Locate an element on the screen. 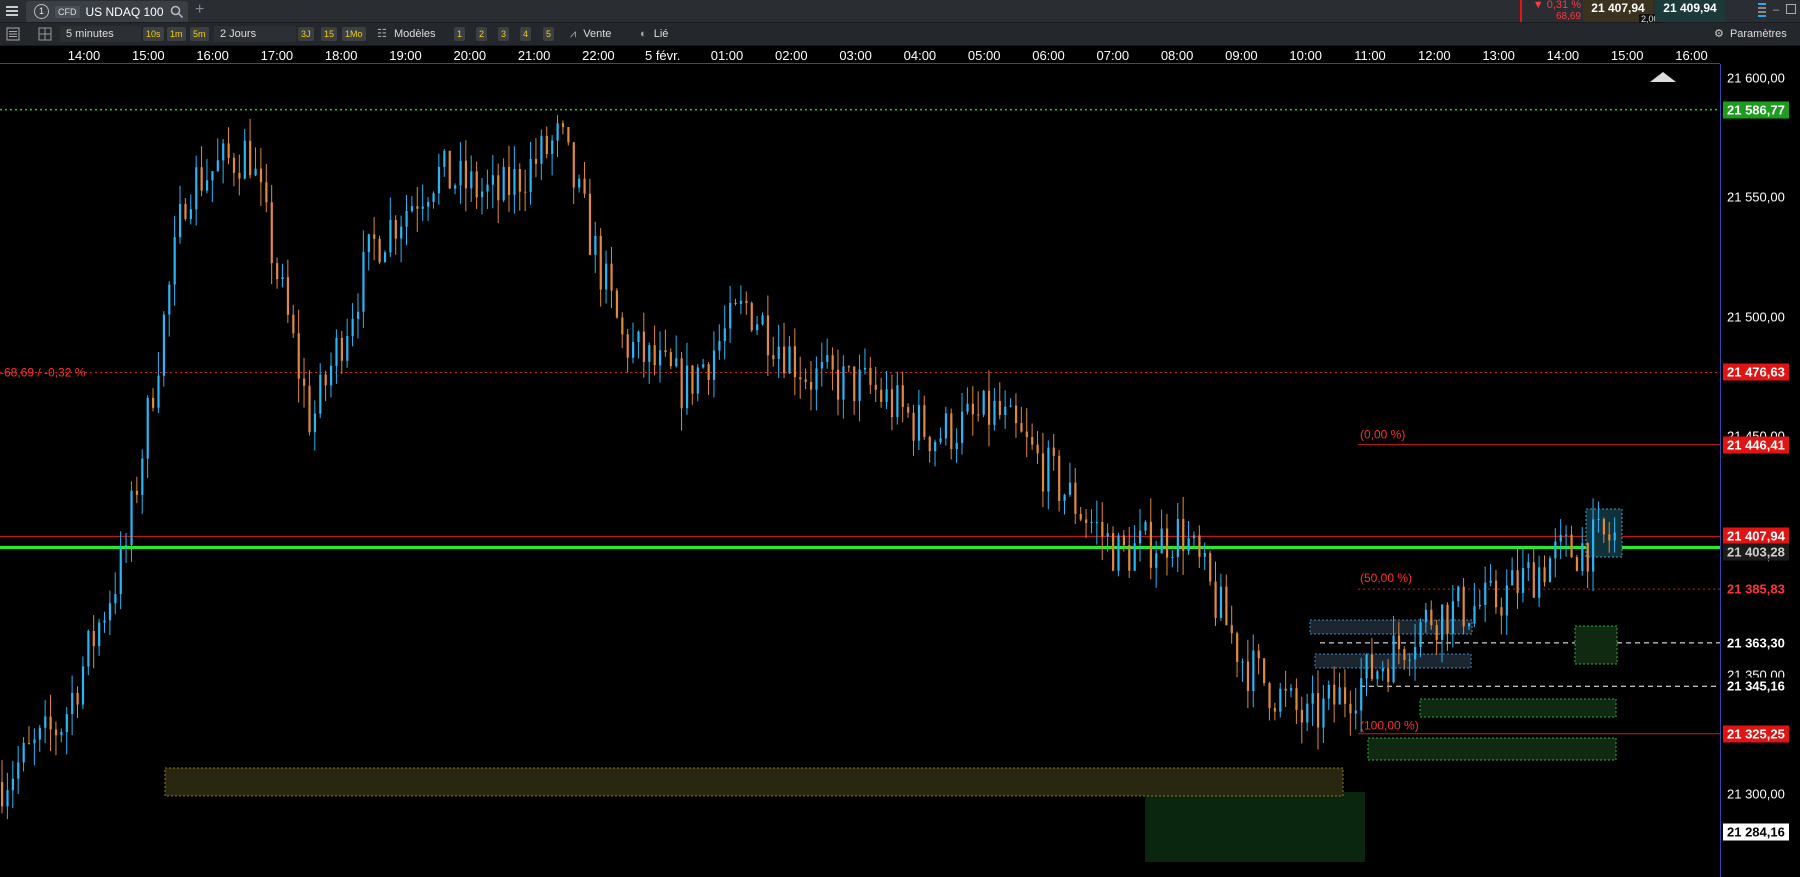 This screenshot has width=1800, height=877. add-tab-icon: + is located at coordinates (199, 10).